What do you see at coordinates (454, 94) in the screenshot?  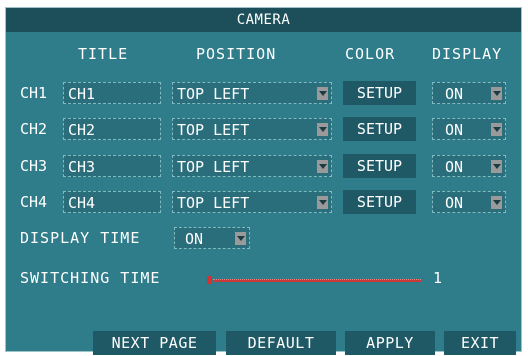 I see `ch1-display-value: ON` at bounding box center [454, 94].